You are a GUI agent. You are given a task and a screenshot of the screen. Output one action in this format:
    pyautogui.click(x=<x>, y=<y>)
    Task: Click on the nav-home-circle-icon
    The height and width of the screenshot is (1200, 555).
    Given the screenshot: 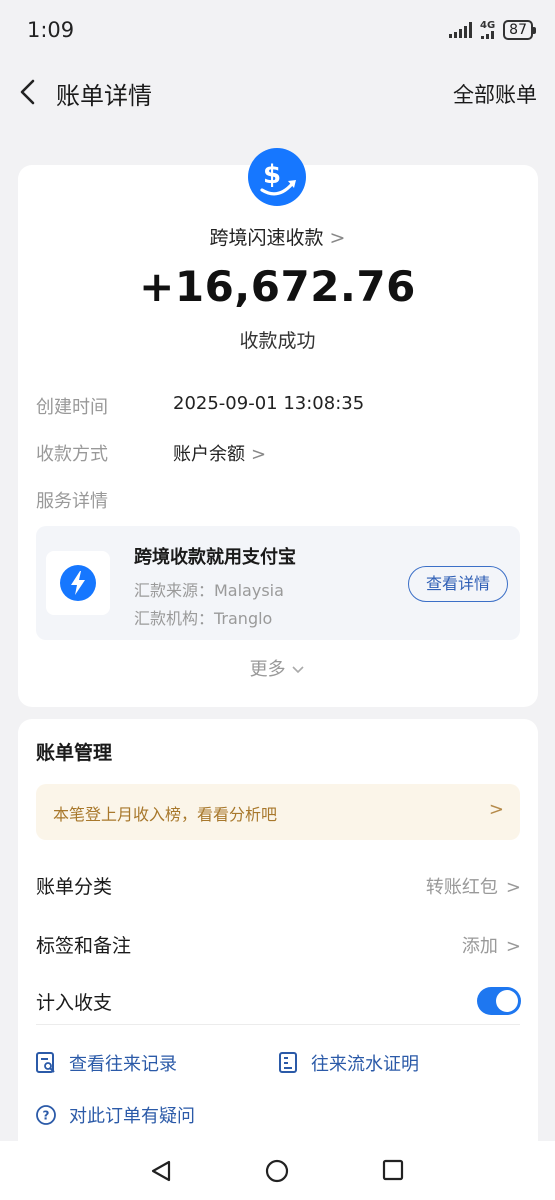 What is the action you would take?
    pyautogui.click(x=277, y=1171)
    